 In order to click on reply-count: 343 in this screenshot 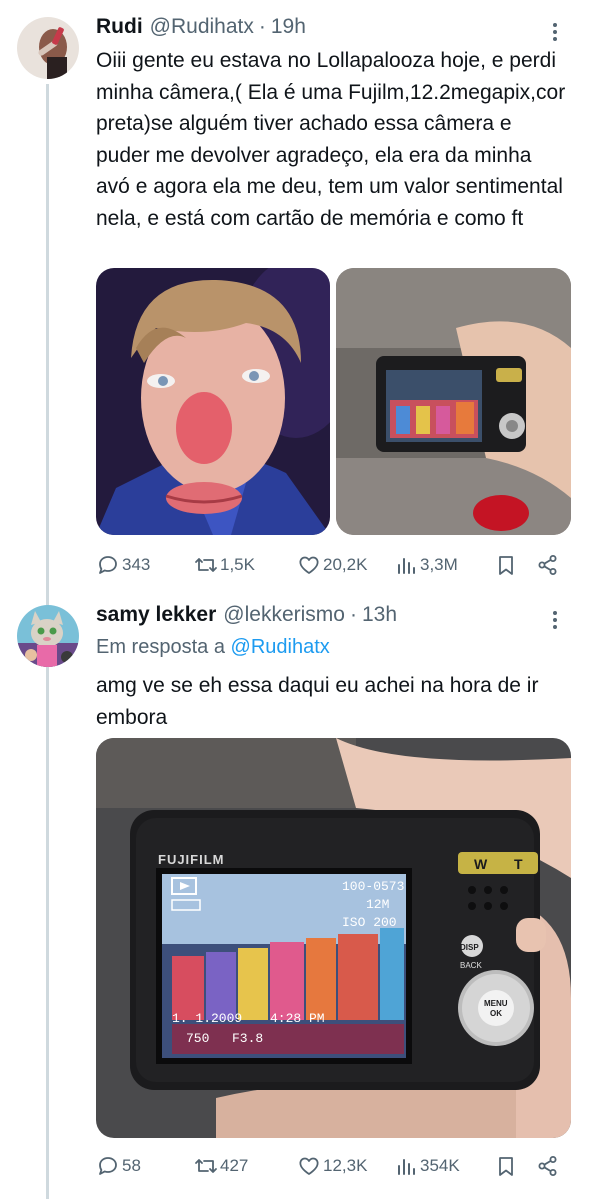, I will do `click(136, 564)`.